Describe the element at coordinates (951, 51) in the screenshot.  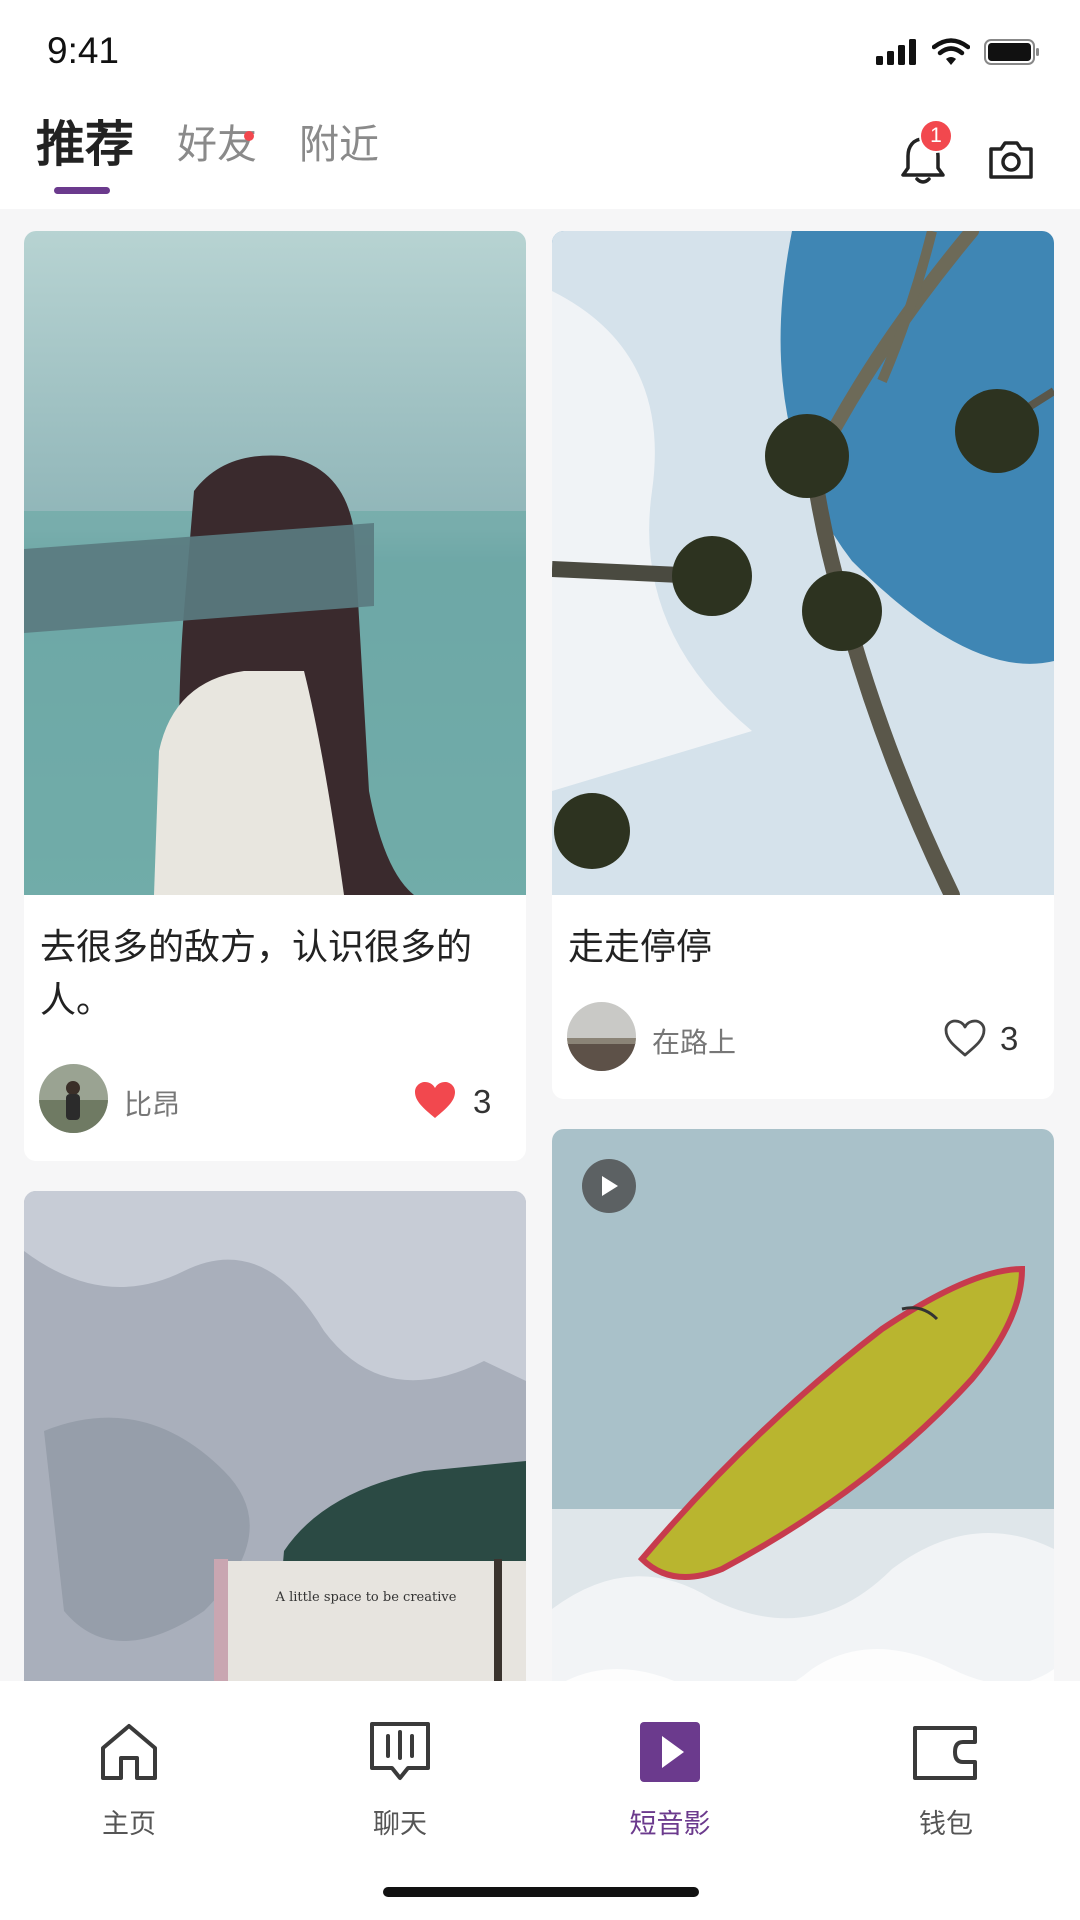
I see `wifi-icon` at that location.